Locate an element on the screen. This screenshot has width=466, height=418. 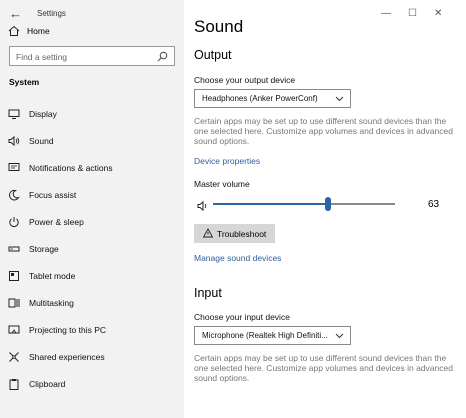
sidebar-item-label: Clipboard is located at coordinates (47, 384).